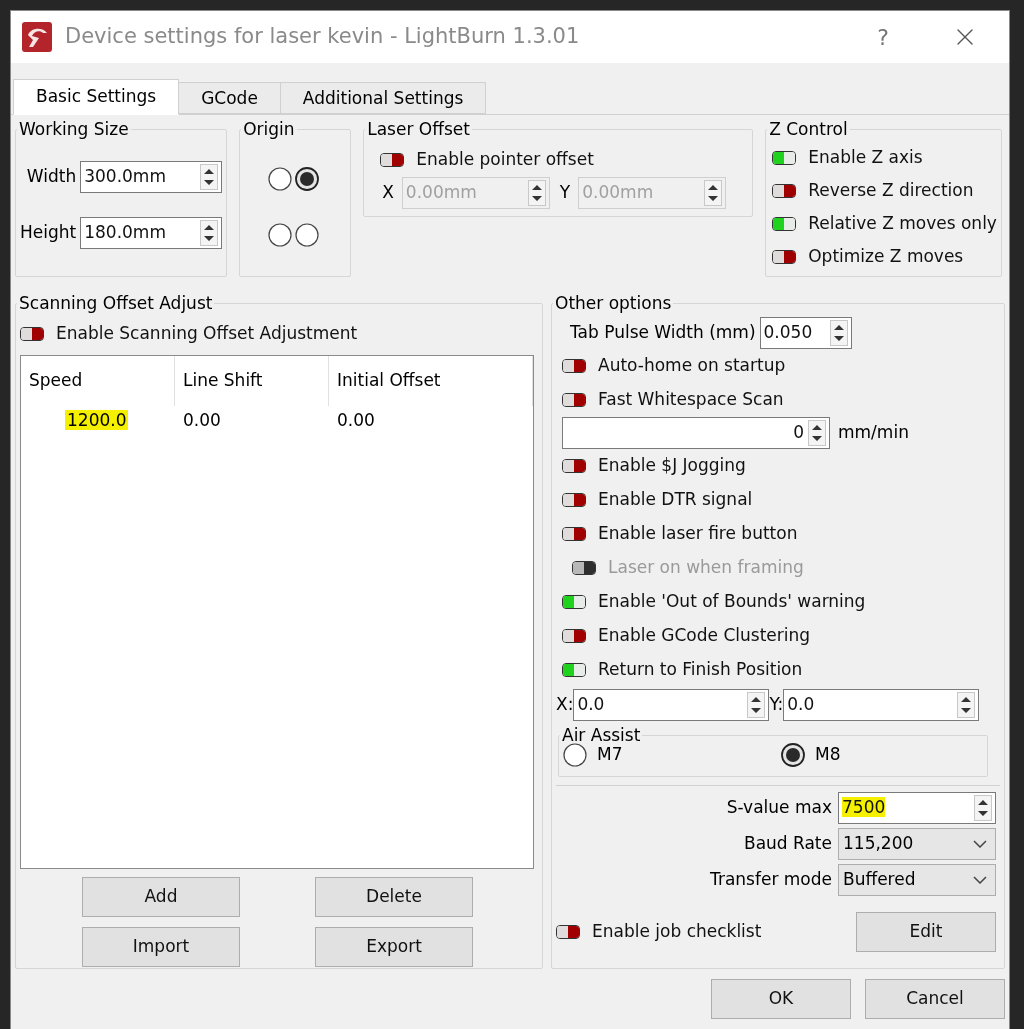  I want to click on spin-box: 0.050, so click(805, 332).